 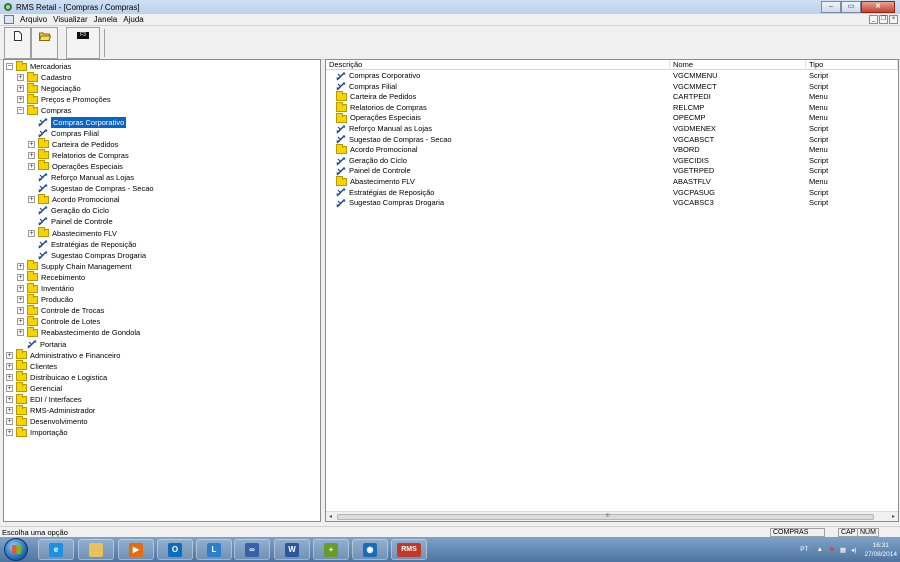 I want to click on tree-item: + Negociação, so click(x=42, y=88).